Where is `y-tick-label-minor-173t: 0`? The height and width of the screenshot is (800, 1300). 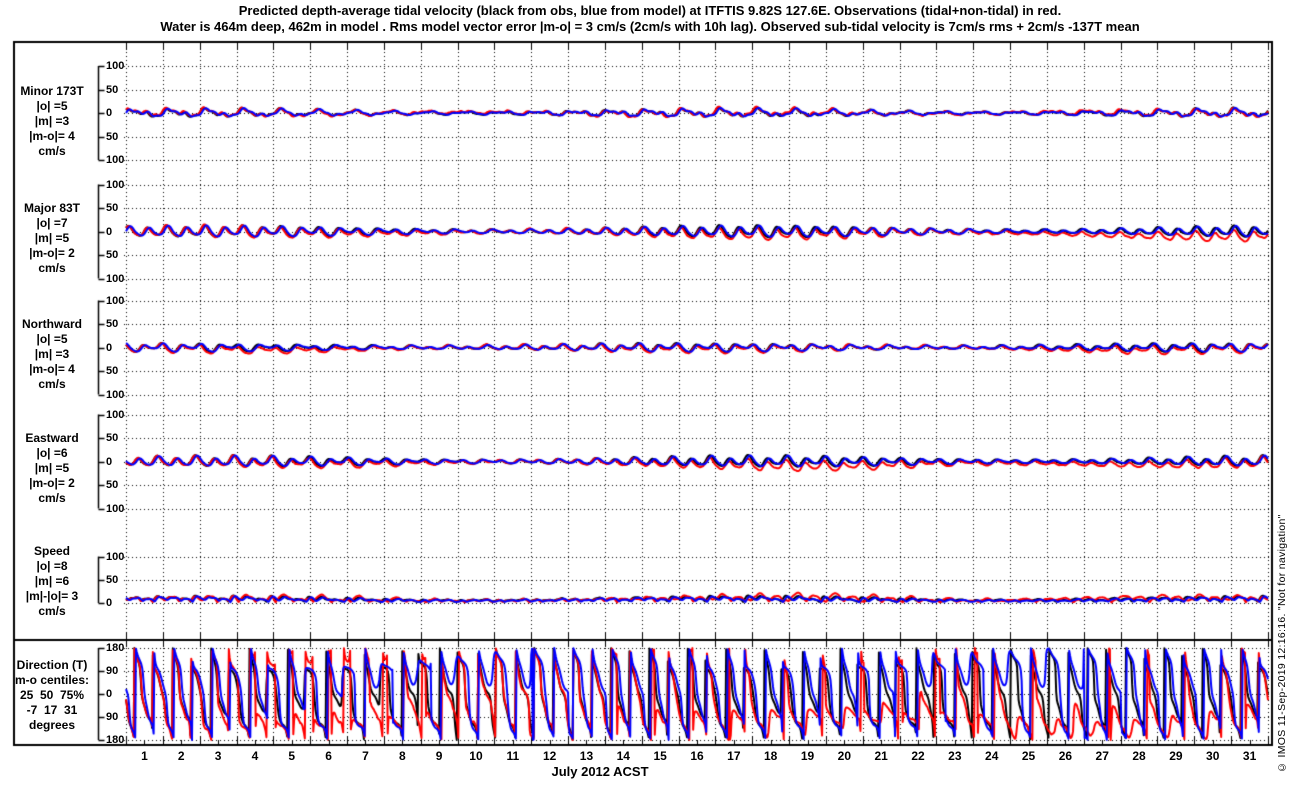
y-tick-label-minor-173t: 0 is located at coordinates (109, 113).